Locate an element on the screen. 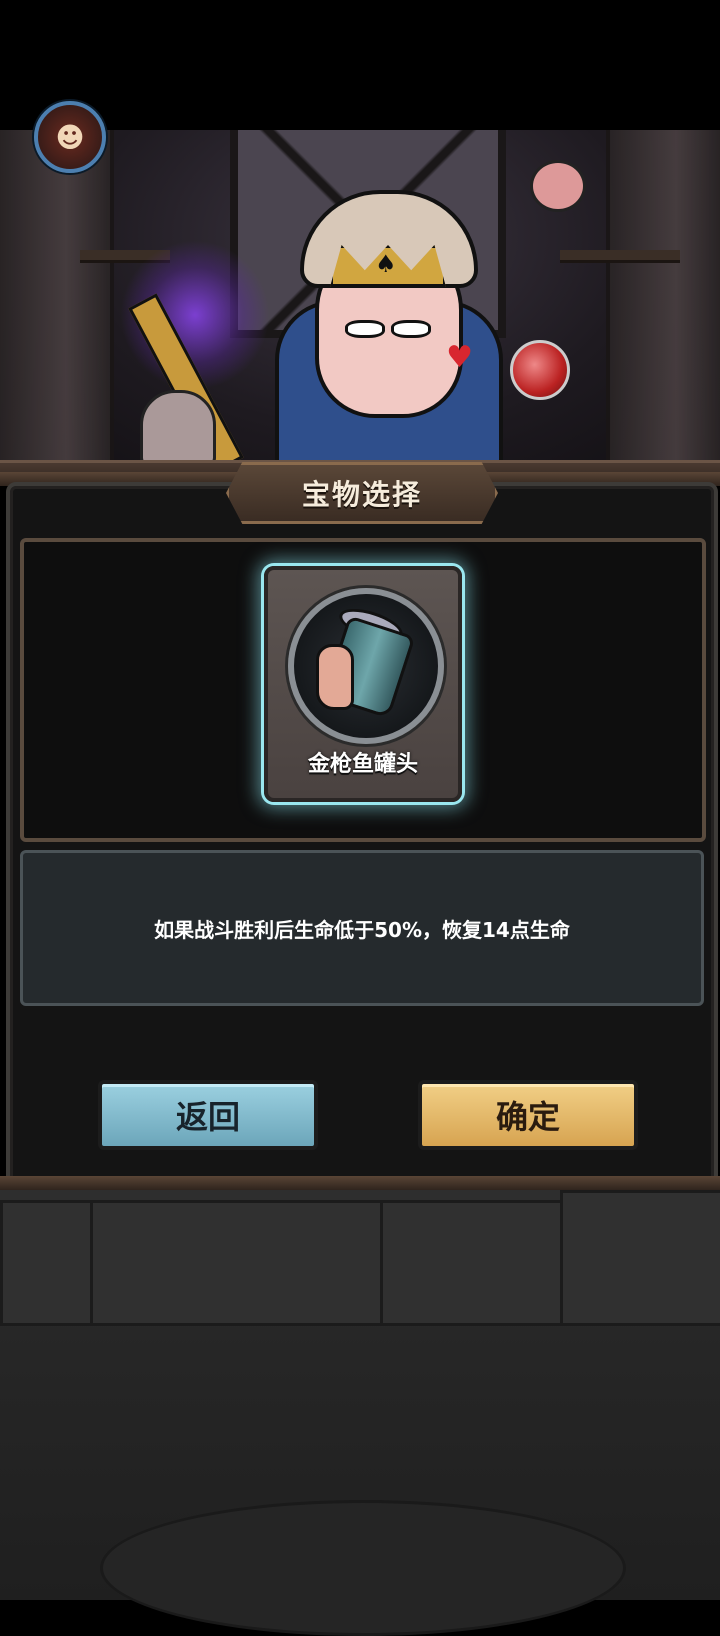 This screenshot has width=720, height=1636. merchant-character: ♠ ♥ is located at coordinates (389, 337).